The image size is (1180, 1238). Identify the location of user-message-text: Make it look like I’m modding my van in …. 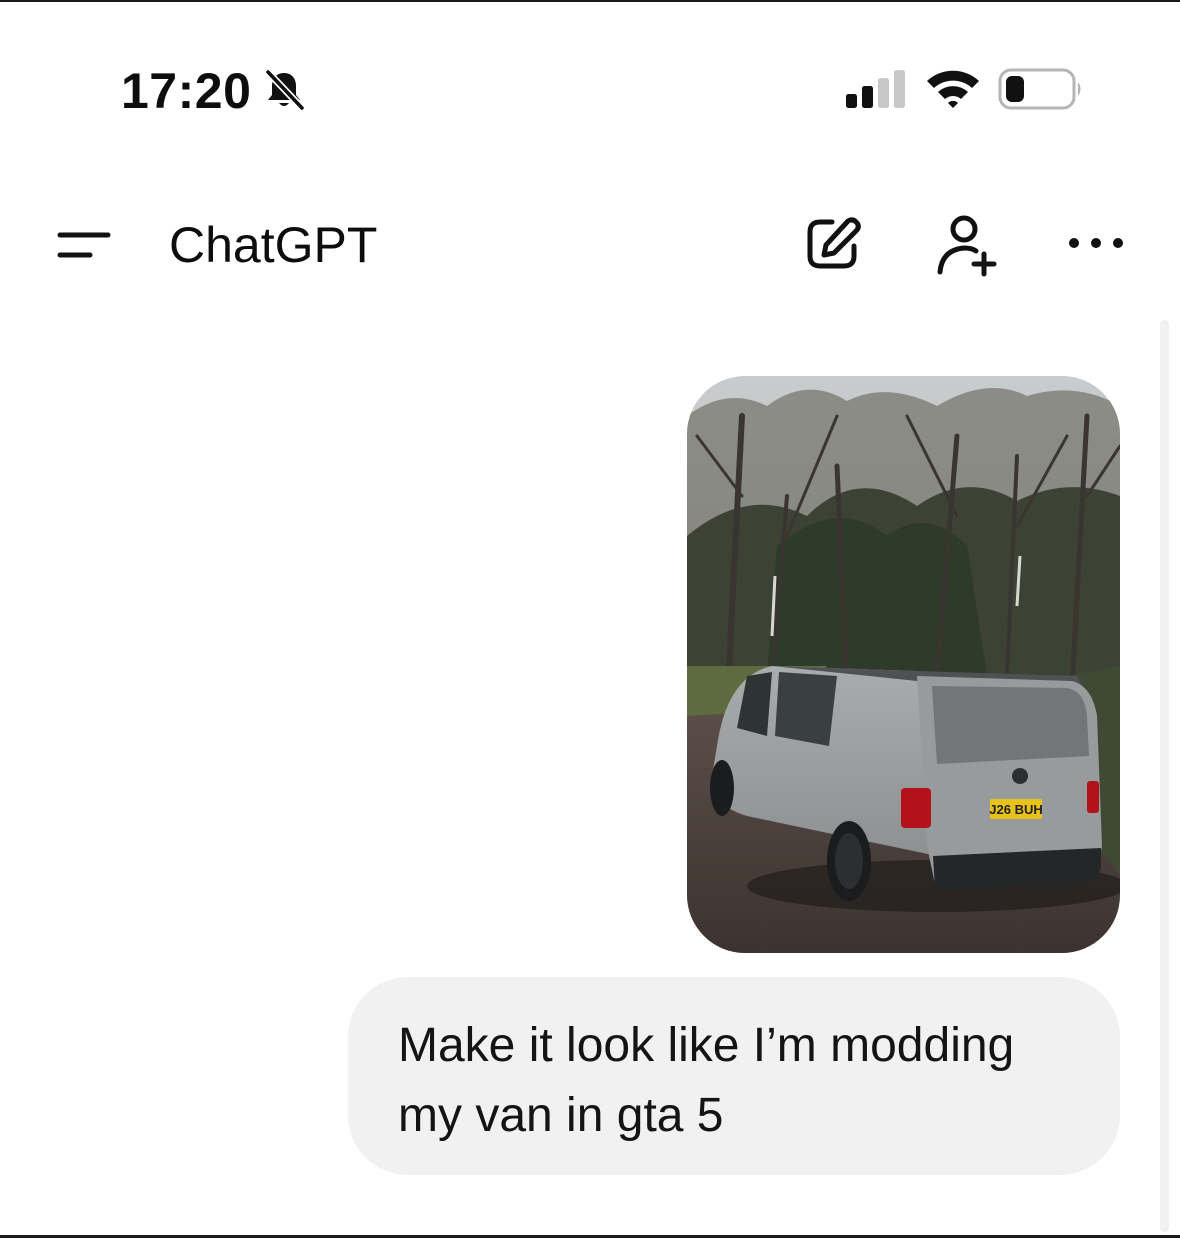
(706, 1080).